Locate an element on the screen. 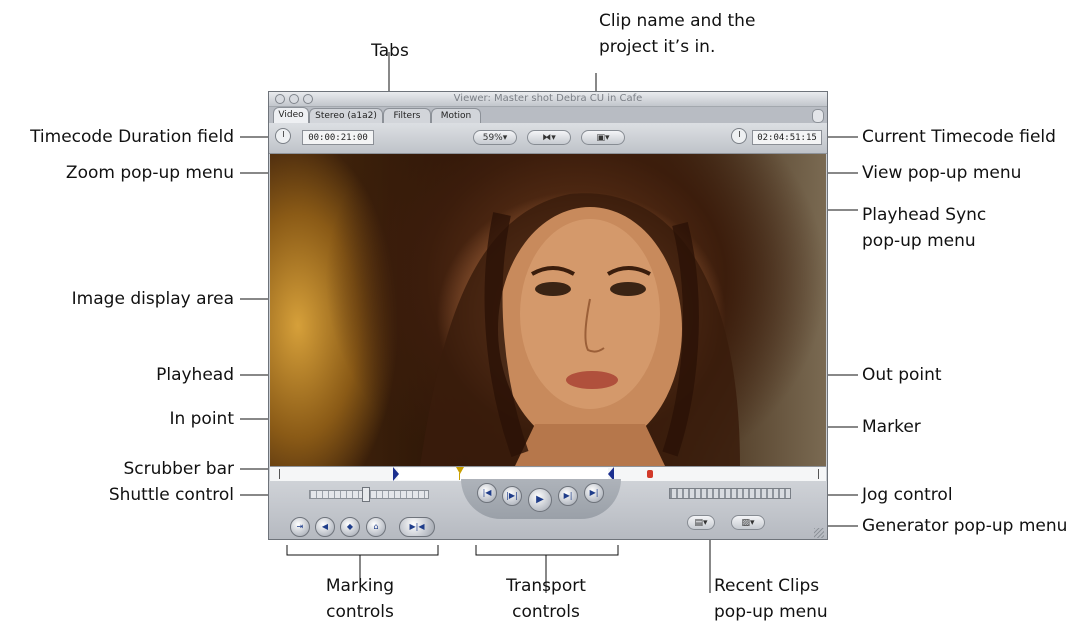  callout-current-timecode: Current Timecode field is located at coordinates (959, 137).